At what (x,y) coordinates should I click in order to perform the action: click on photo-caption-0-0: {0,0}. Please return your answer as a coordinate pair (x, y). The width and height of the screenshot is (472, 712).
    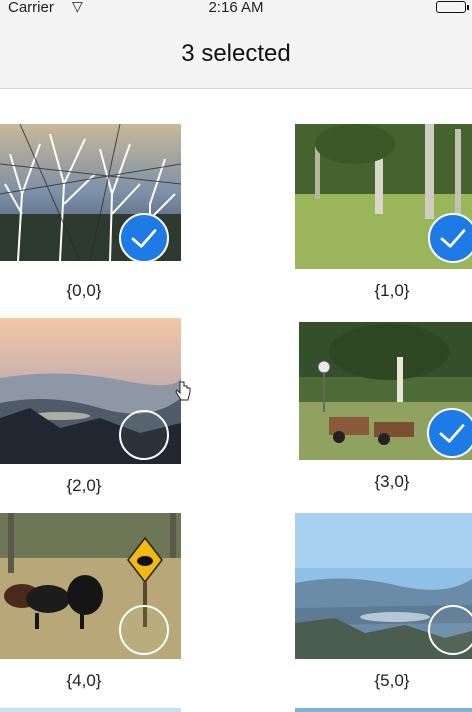
    Looking at the image, I should click on (84, 290).